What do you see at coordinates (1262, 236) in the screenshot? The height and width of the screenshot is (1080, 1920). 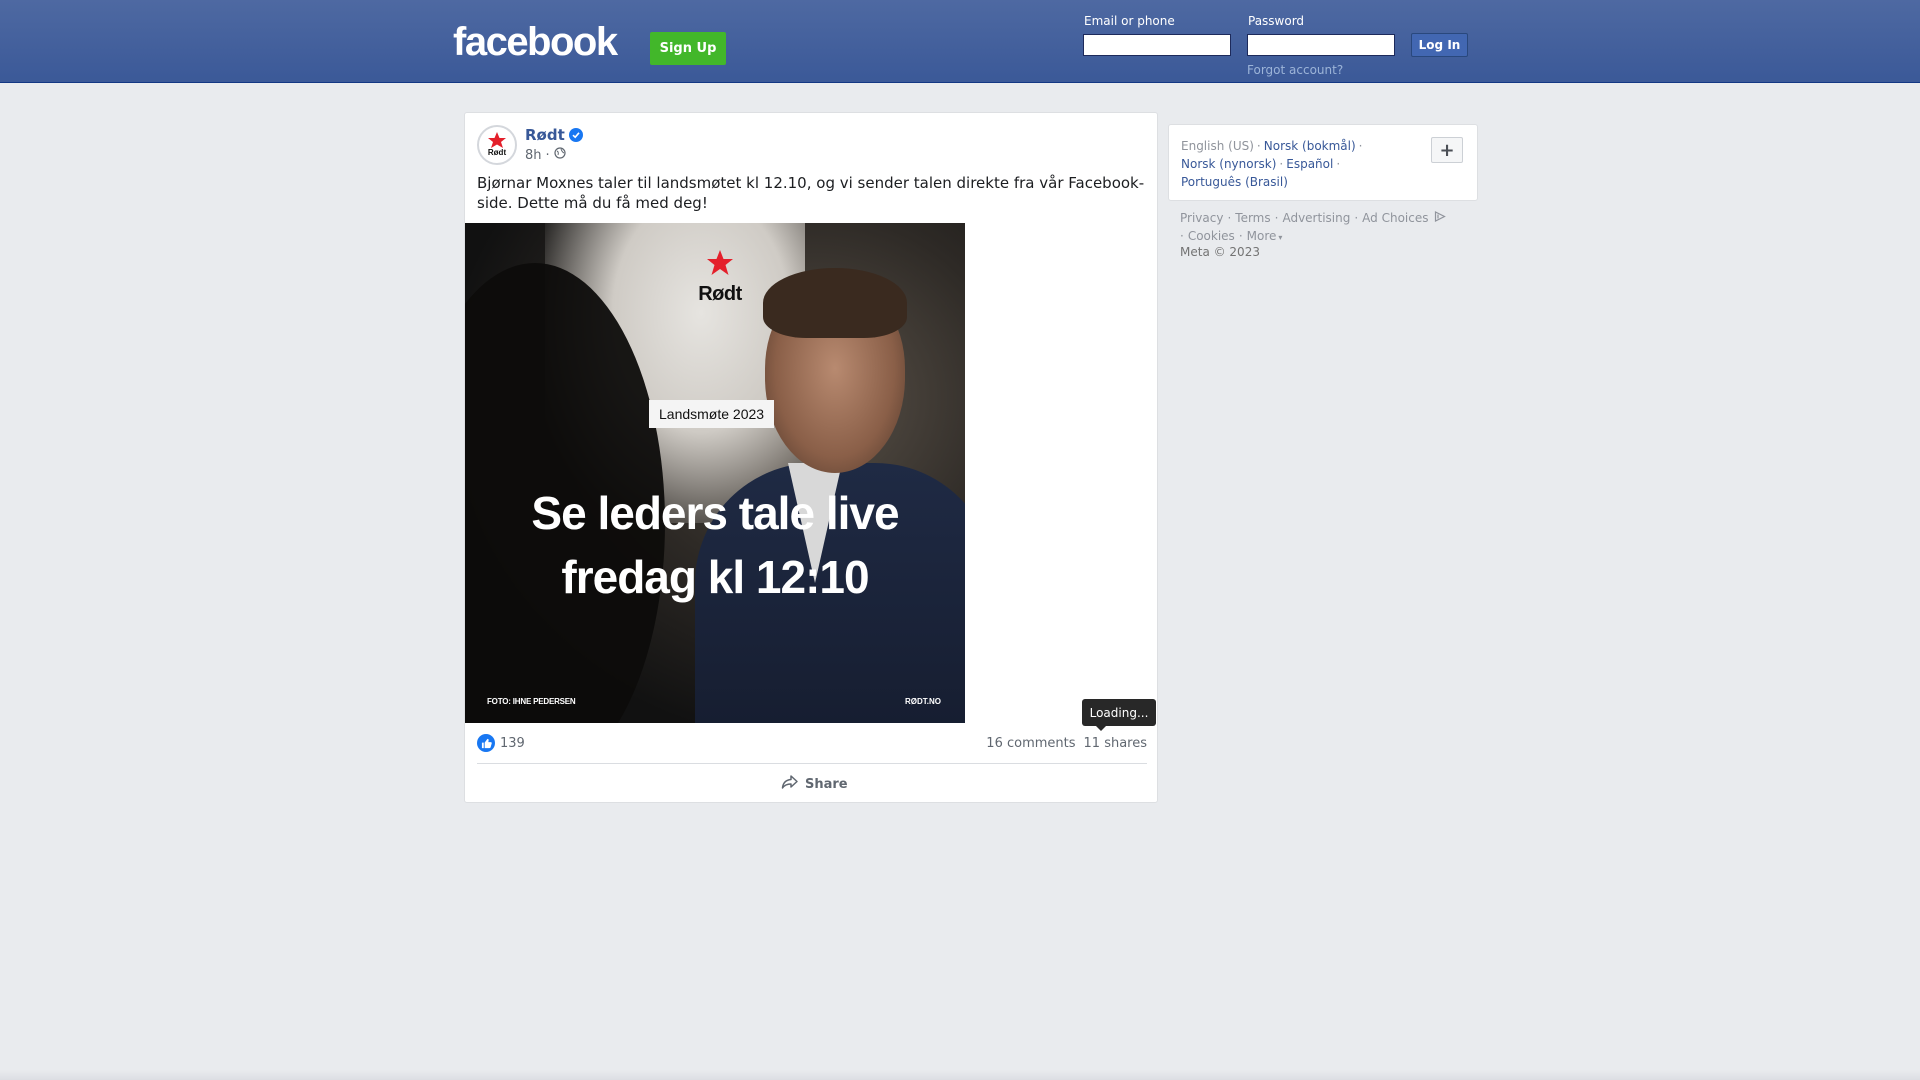 I see `footer-more: More` at bounding box center [1262, 236].